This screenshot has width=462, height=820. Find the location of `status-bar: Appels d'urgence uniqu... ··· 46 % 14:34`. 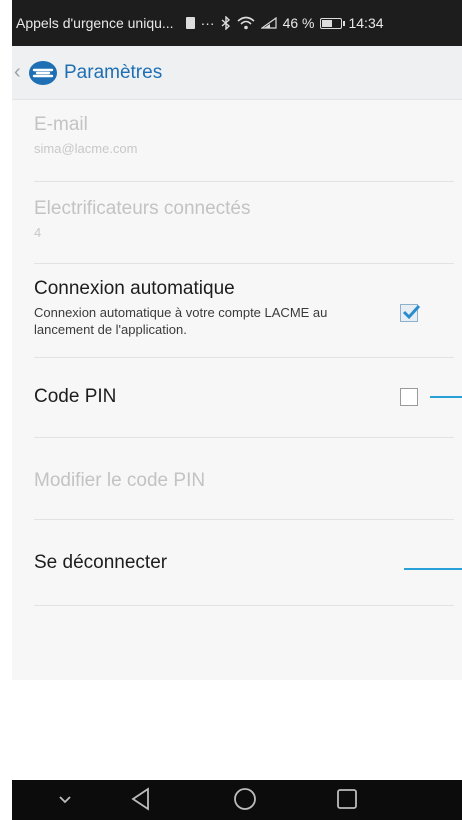

status-bar: Appels d'urgence uniqu... ··· 46 % 14:34 is located at coordinates (237, 23).